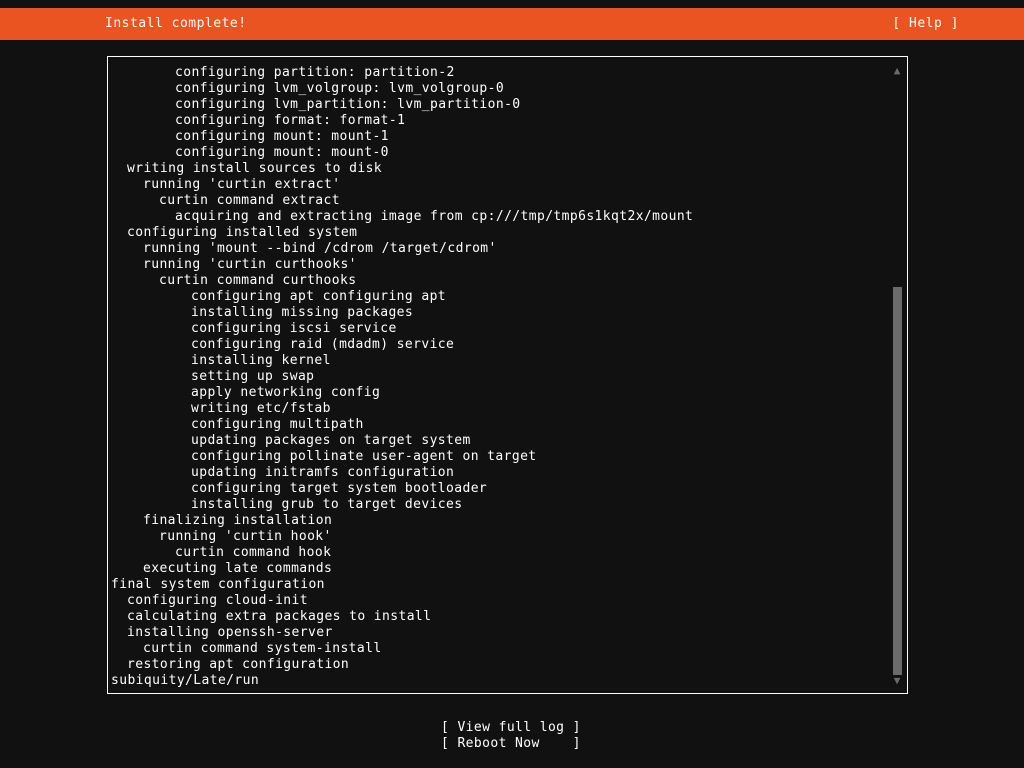  What do you see at coordinates (323, 344) in the screenshot?
I see `log-line: configuring raid (mdadm) service` at bounding box center [323, 344].